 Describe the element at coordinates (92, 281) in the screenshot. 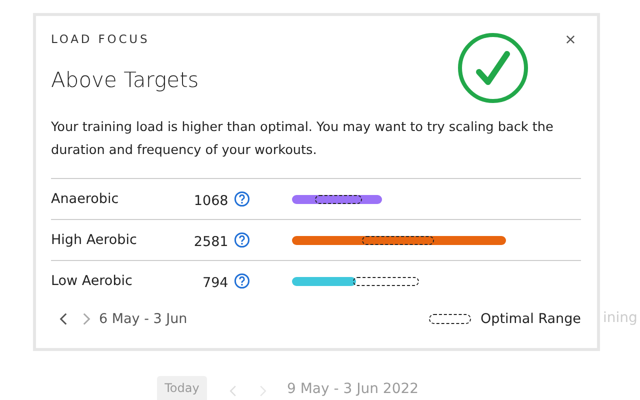

I see `zone-label: Low Aerobic` at that location.